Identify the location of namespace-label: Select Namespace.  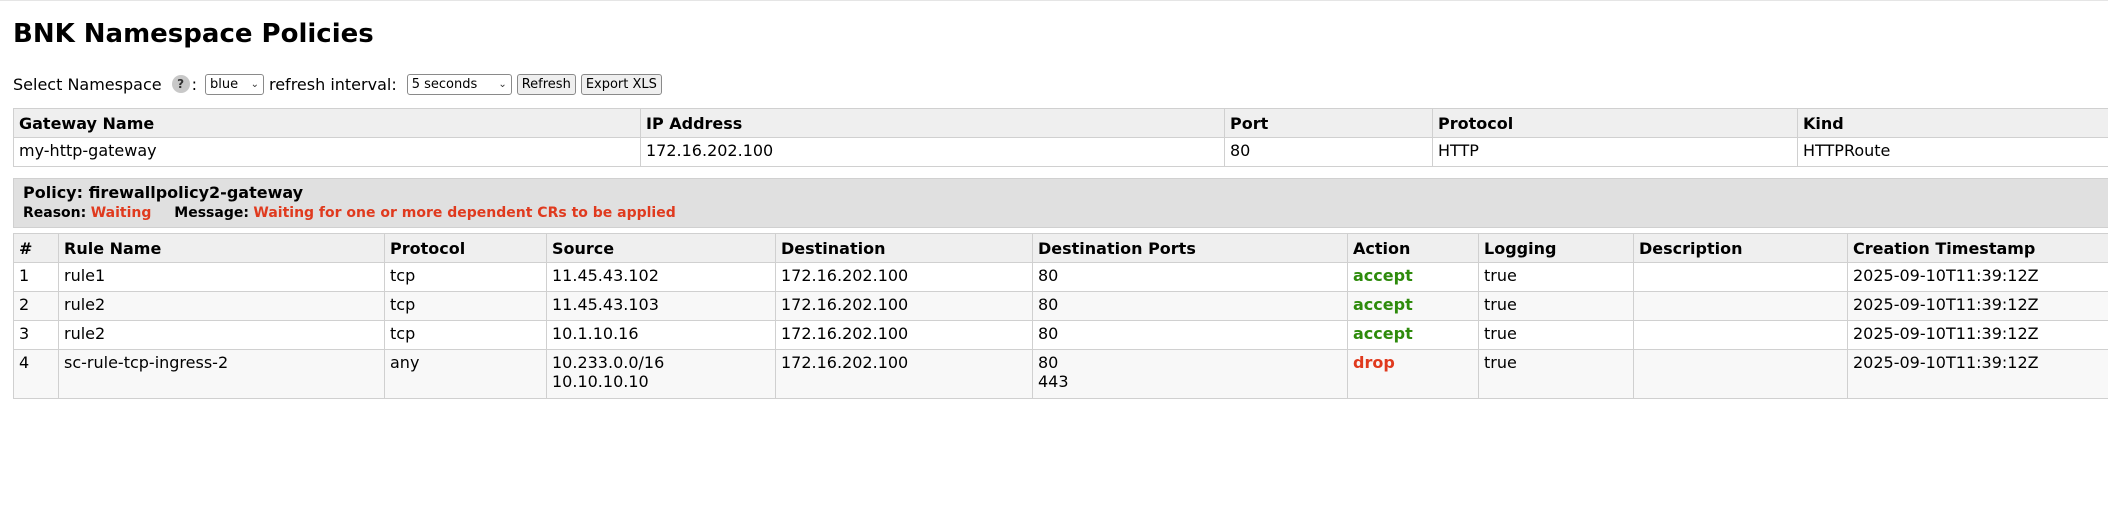
(87, 84).